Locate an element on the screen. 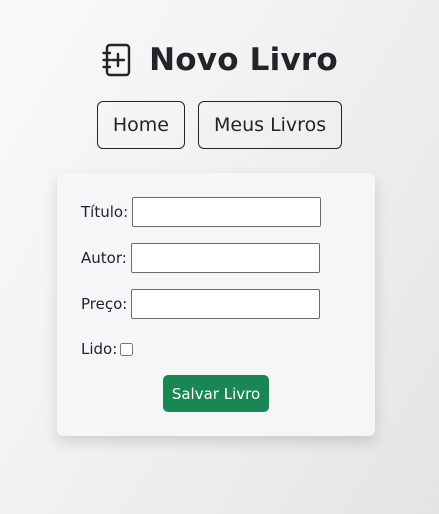 This screenshot has height=514, width=439. nav-bar: Home Meus Livros is located at coordinates (219, 125).